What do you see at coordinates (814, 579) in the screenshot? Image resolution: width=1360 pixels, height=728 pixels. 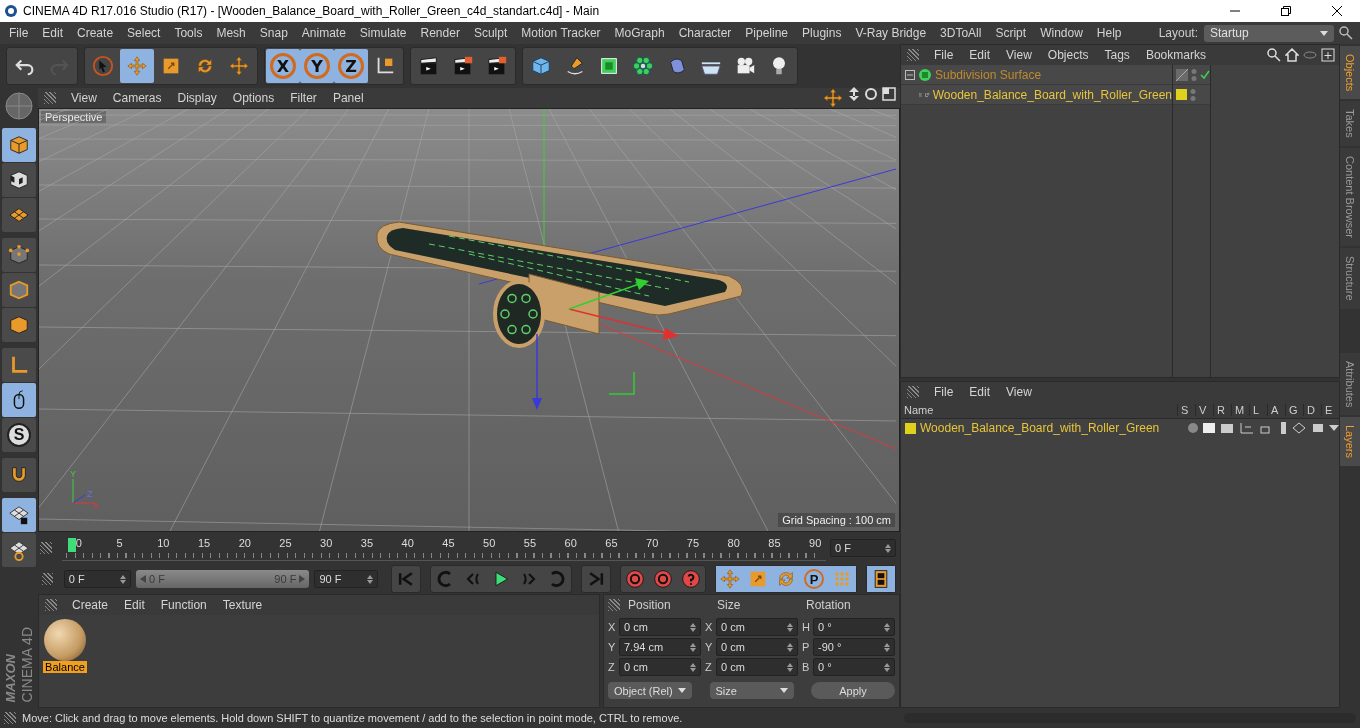 I see `playback-button: P` at bounding box center [814, 579].